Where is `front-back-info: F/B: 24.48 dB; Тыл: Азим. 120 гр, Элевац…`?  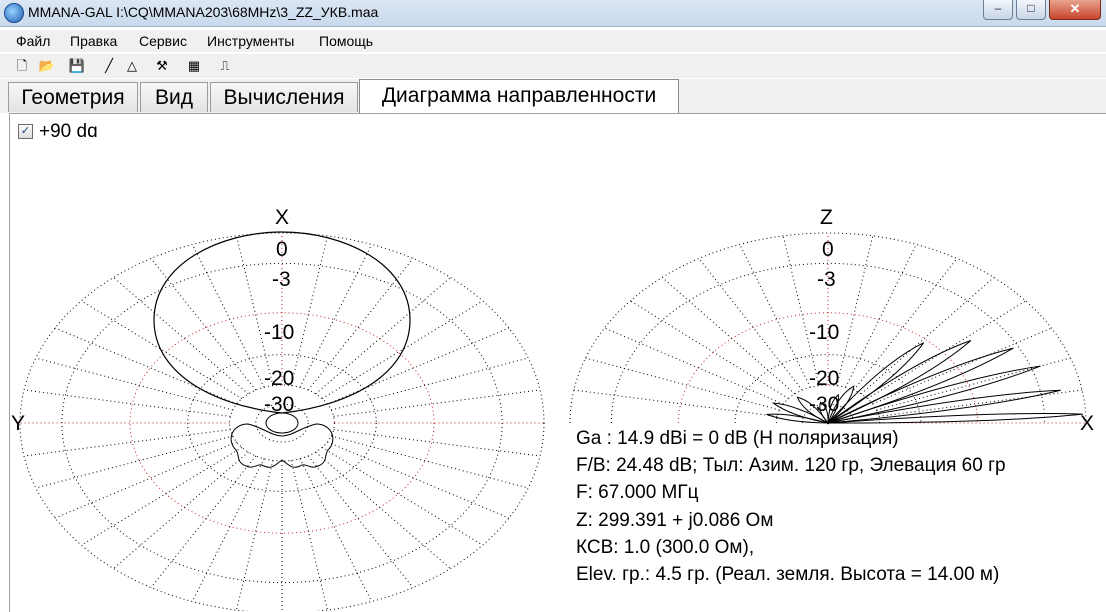
front-back-info: F/B: 24.48 dB; Тыл: Азим. 120 гр, Элевац… is located at coordinates (791, 465).